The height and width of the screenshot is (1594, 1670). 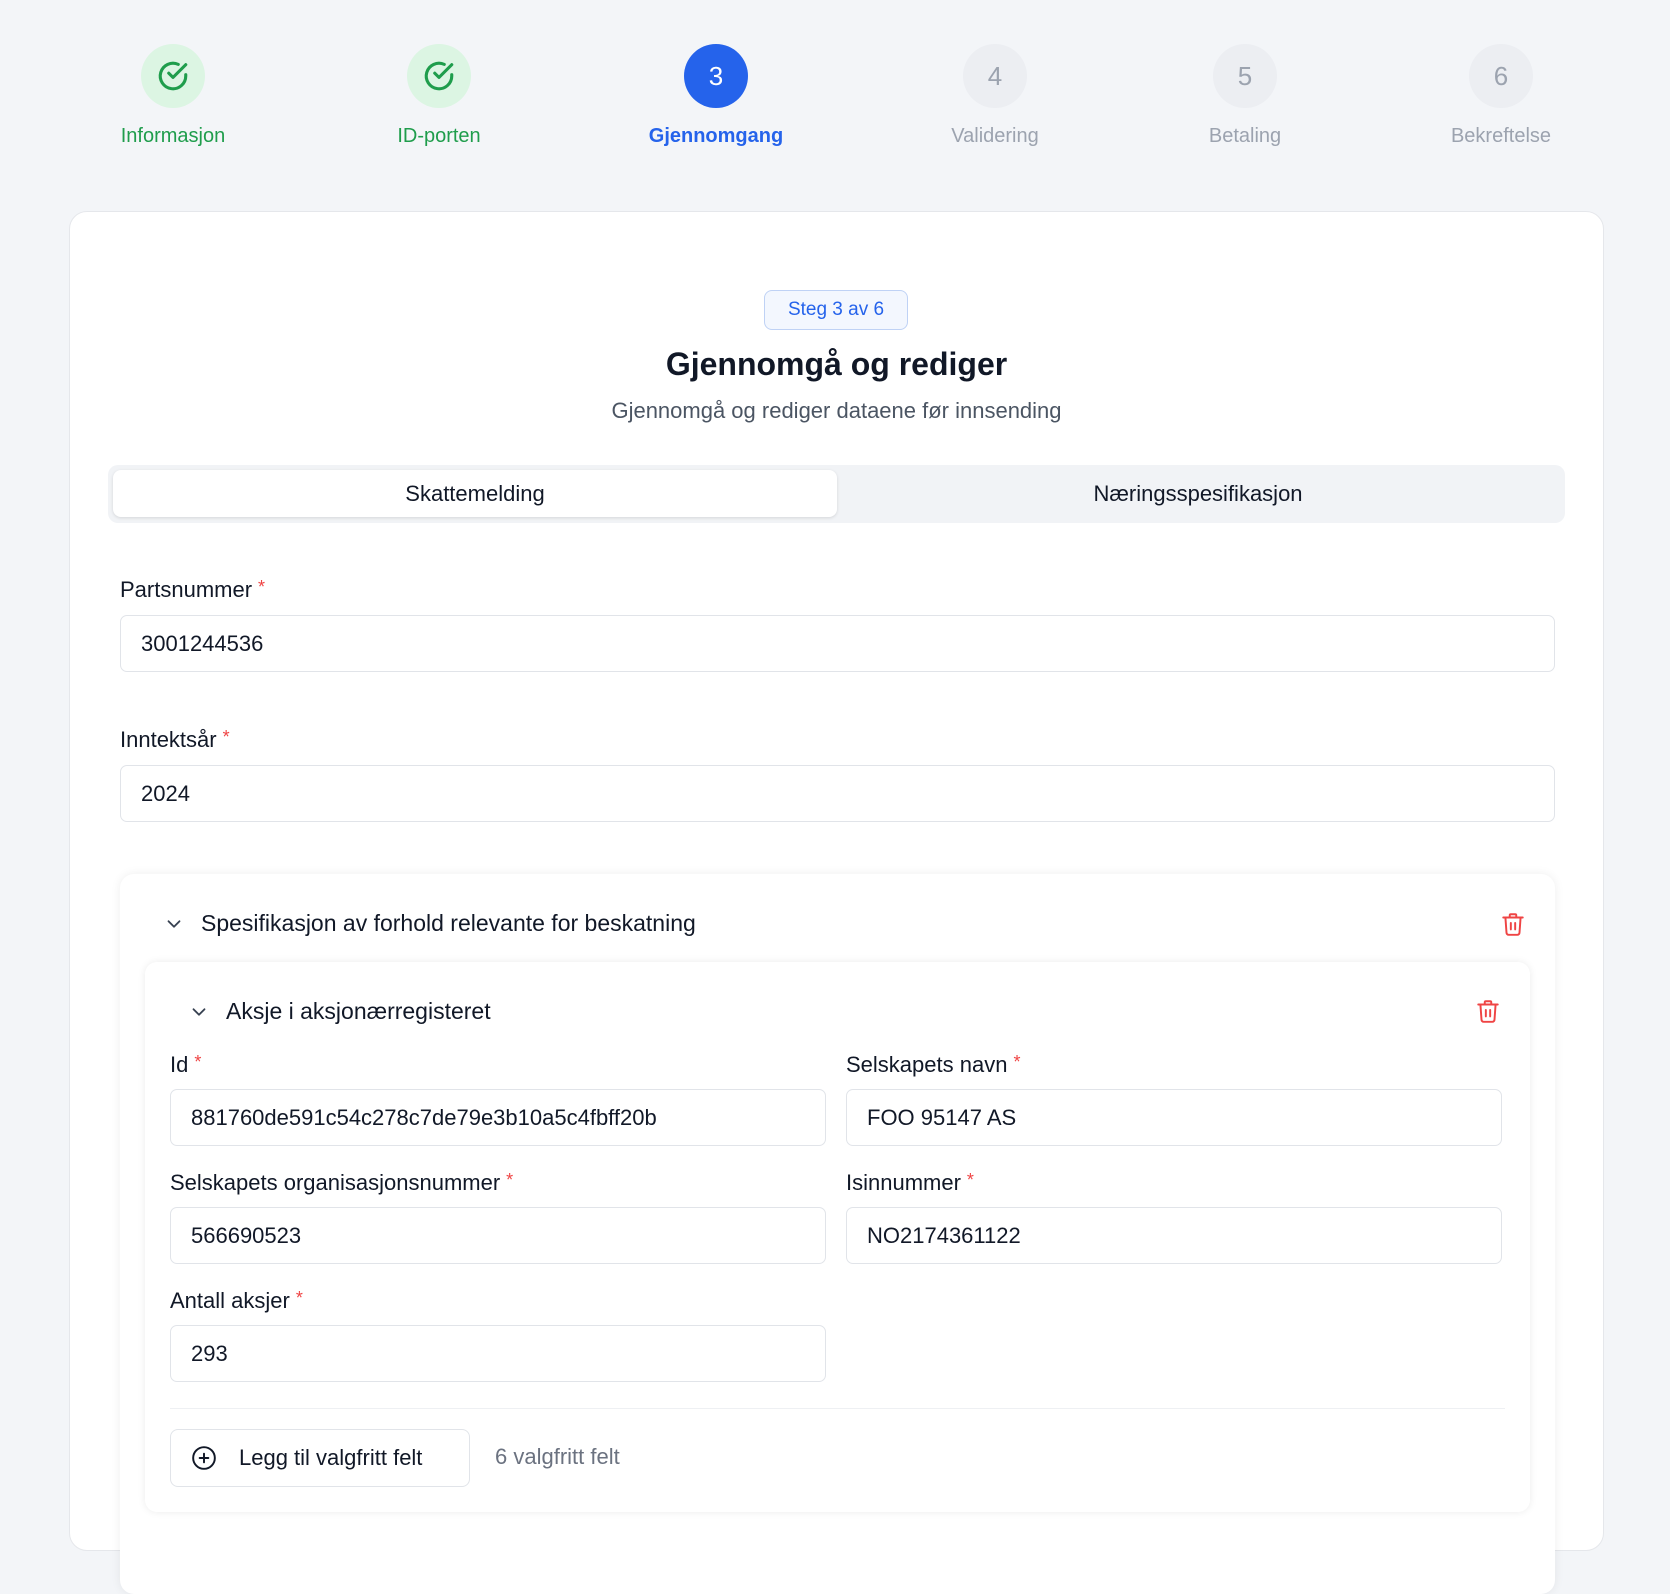 I want to click on inntektsar-field: 2024, so click(x=837, y=793).